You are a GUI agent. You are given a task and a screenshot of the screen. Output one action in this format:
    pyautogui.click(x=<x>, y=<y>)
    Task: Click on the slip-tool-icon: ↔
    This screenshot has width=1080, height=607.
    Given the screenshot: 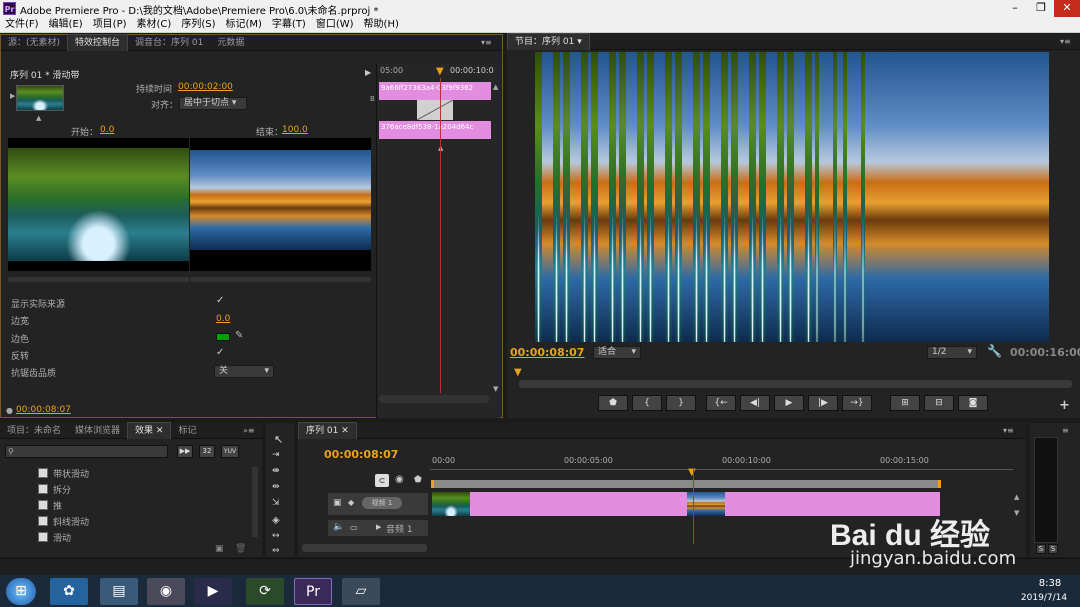 What is the action you would take?
    pyautogui.click(x=276, y=536)
    